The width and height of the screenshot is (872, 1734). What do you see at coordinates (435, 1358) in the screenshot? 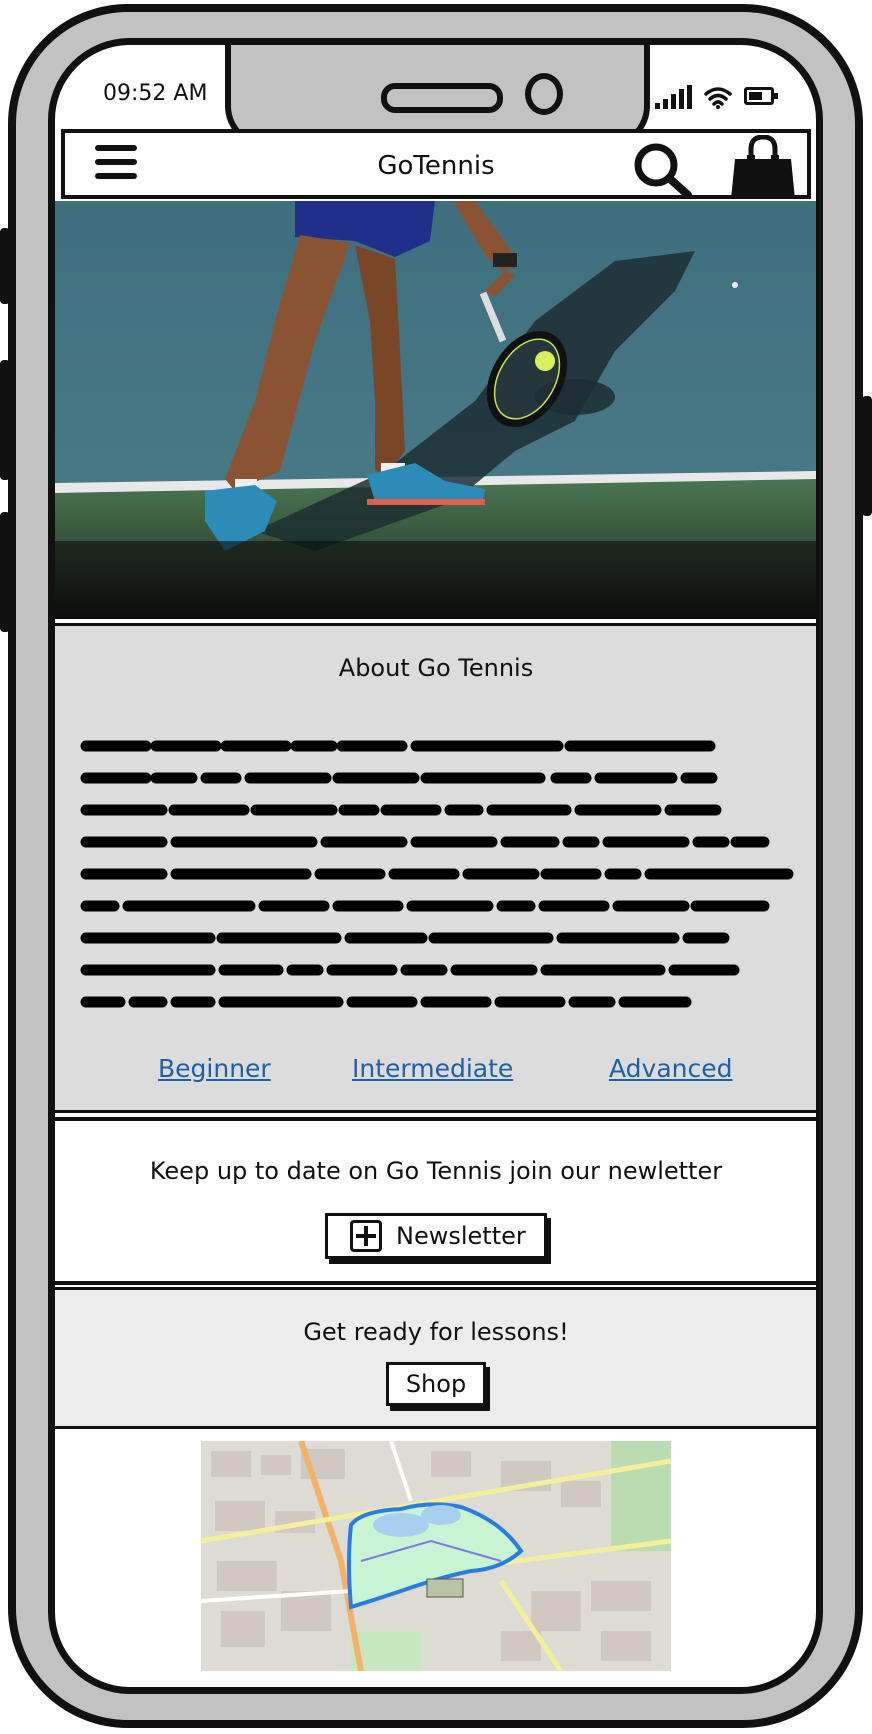
I see `lessons-section: Get ready for lessons! Shop` at bounding box center [435, 1358].